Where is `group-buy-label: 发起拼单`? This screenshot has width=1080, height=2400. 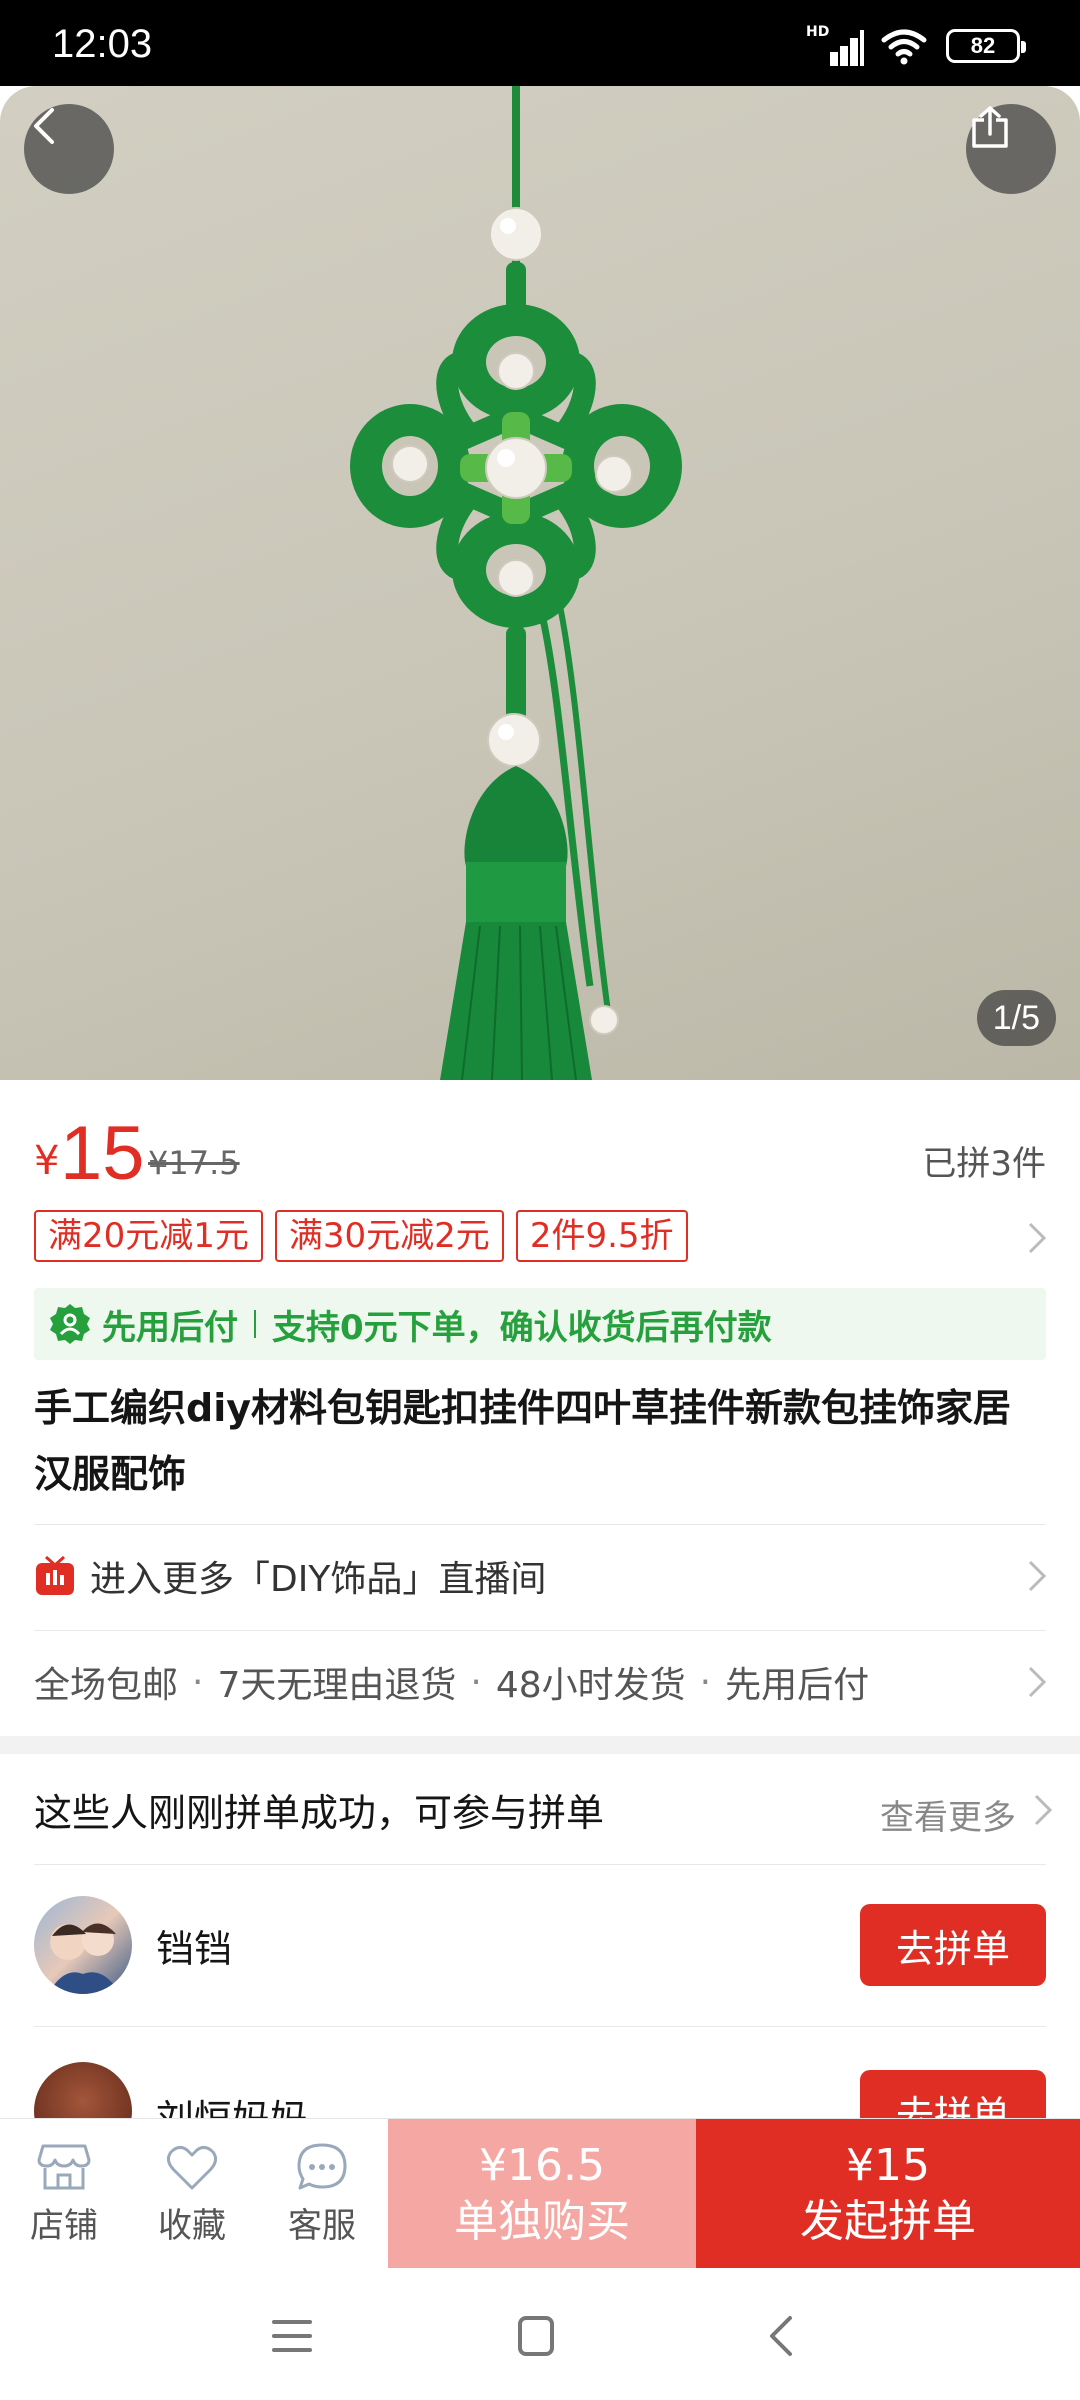
group-buy-label: 发起拼单 is located at coordinates (888, 2221).